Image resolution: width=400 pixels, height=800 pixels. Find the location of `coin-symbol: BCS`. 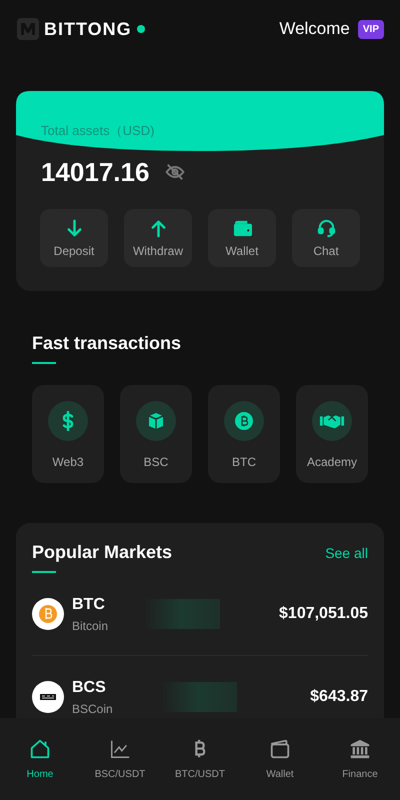

coin-symbol: BCS is located at coordinates (89, 687).